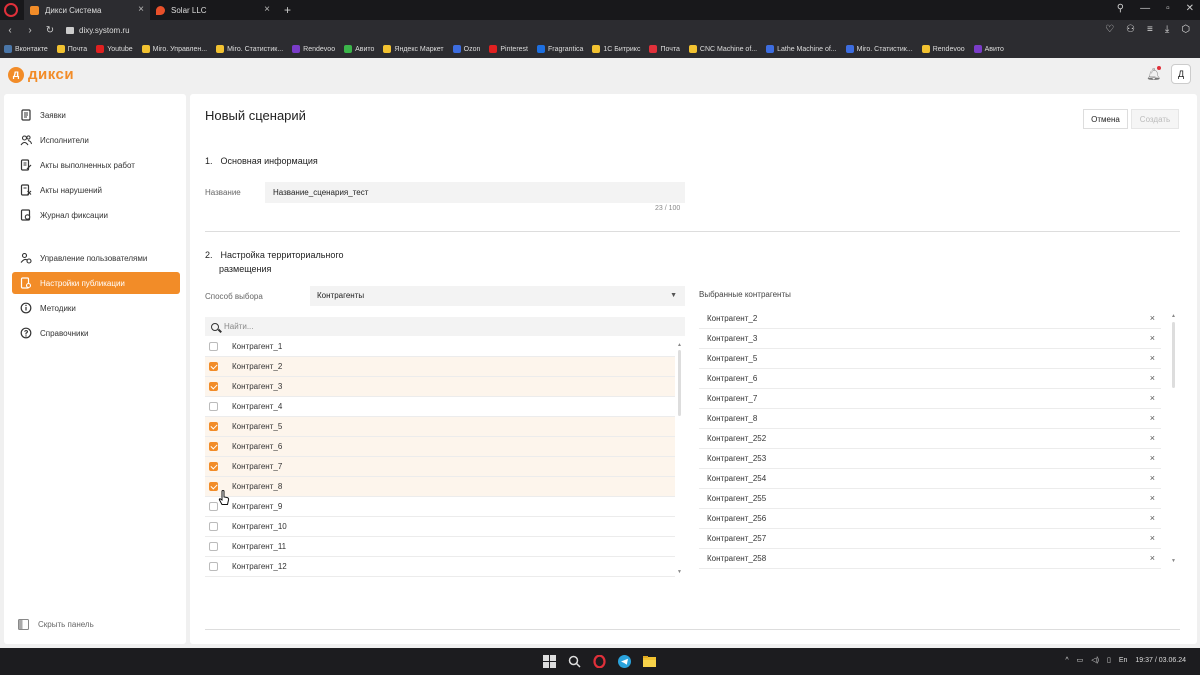  What do you see at coordinates (96, 258) in the screenshot?
I see `sidebar-item-user-management: Управление пользователями` at bounding box center [96, 258].